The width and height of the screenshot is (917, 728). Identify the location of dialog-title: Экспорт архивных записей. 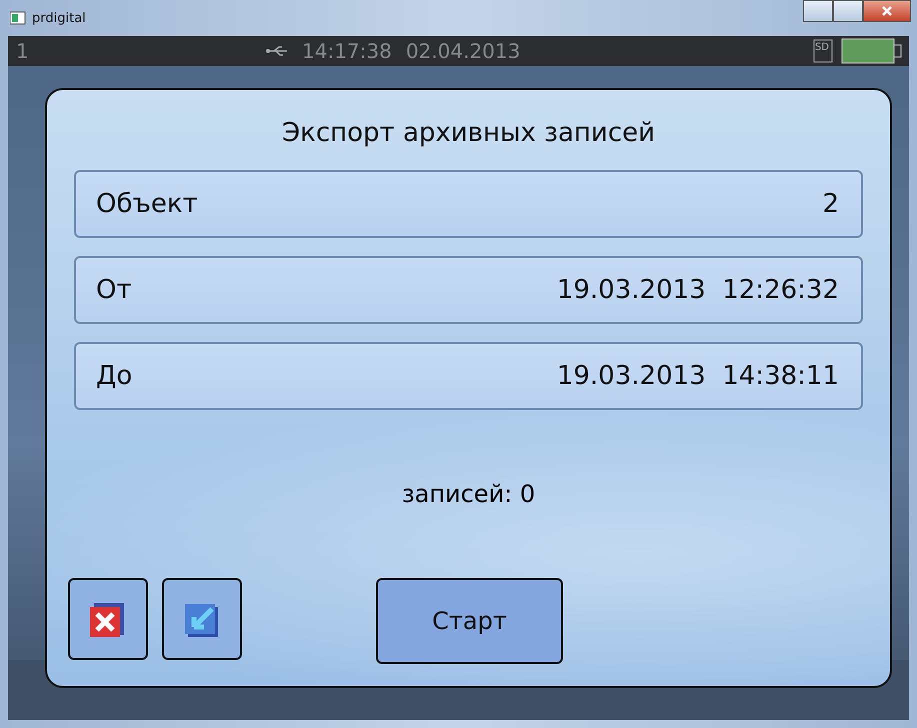
(469, 133).